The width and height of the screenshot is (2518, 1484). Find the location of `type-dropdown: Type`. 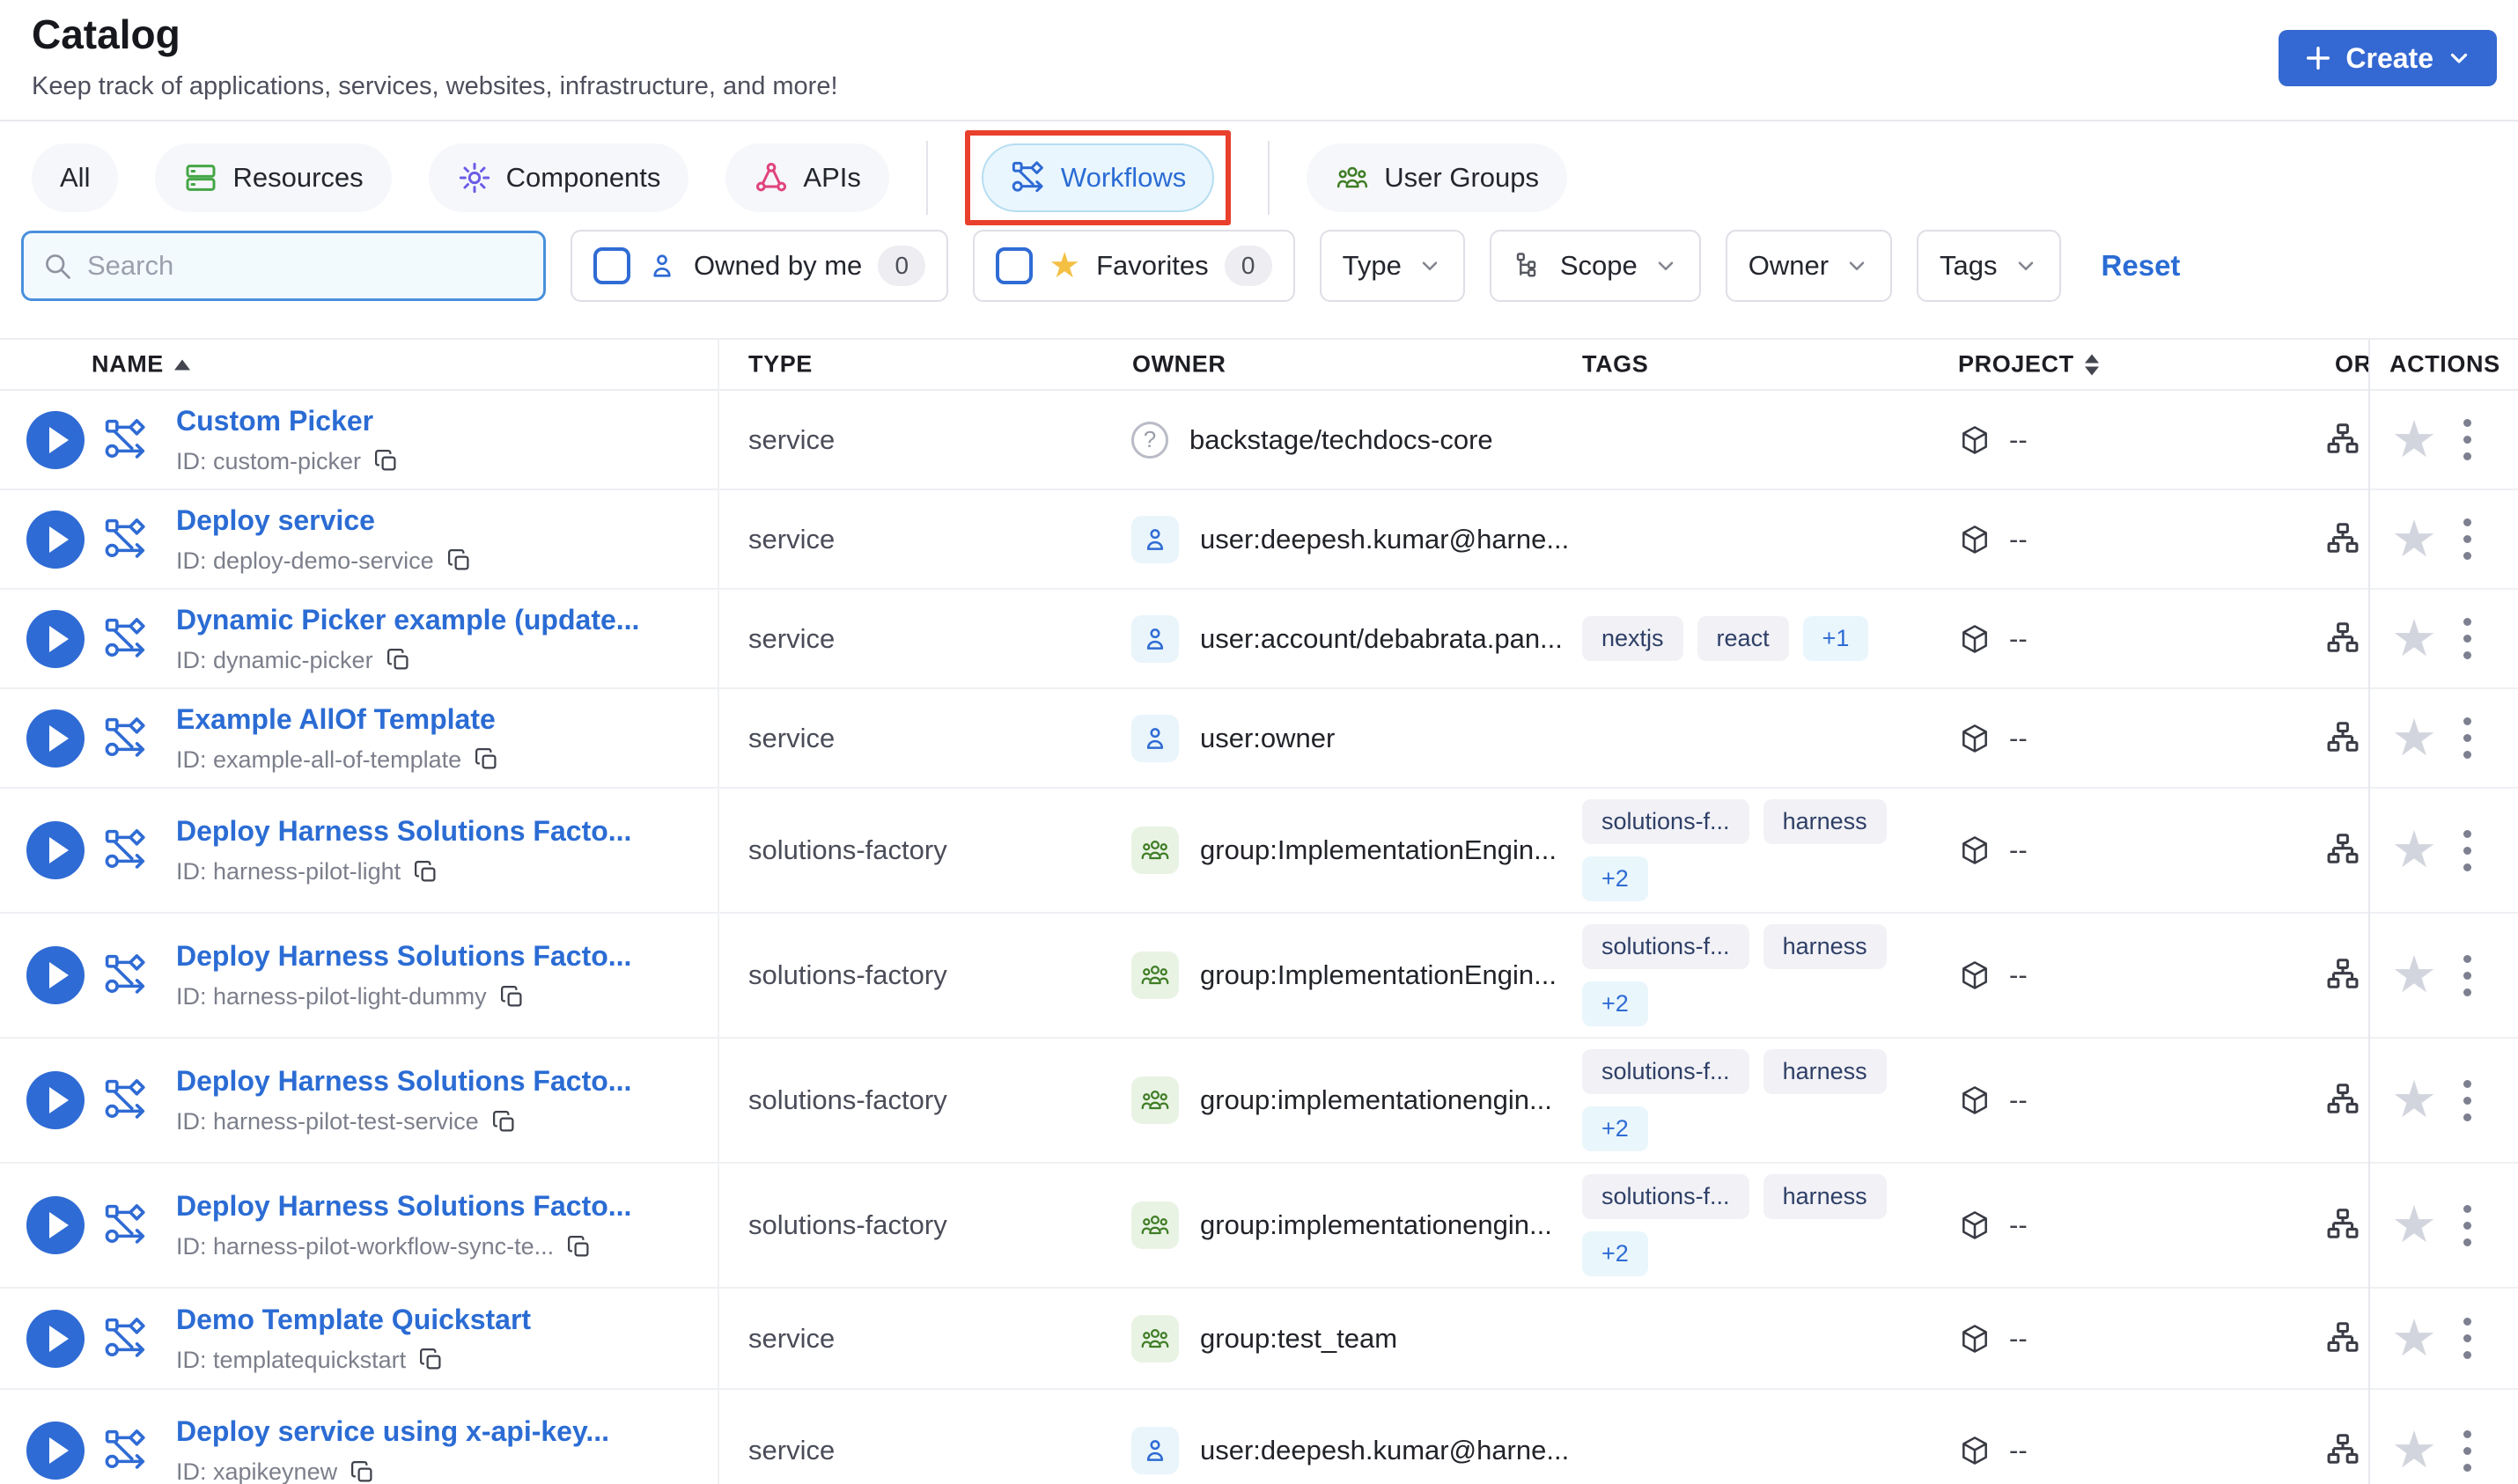

type-dropdown: Type is located at coordinates (1392, 266).